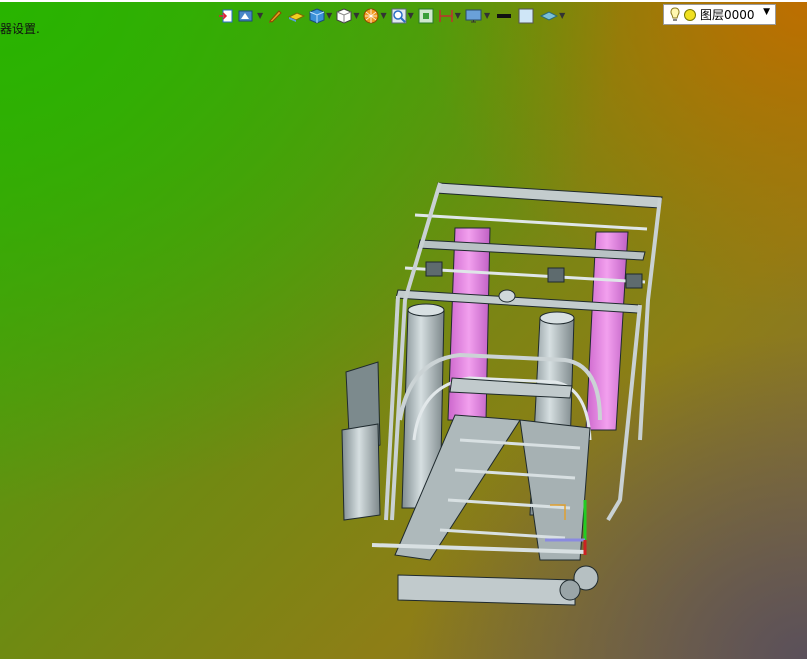  I want to click on pen-tool, so click(275, 16).